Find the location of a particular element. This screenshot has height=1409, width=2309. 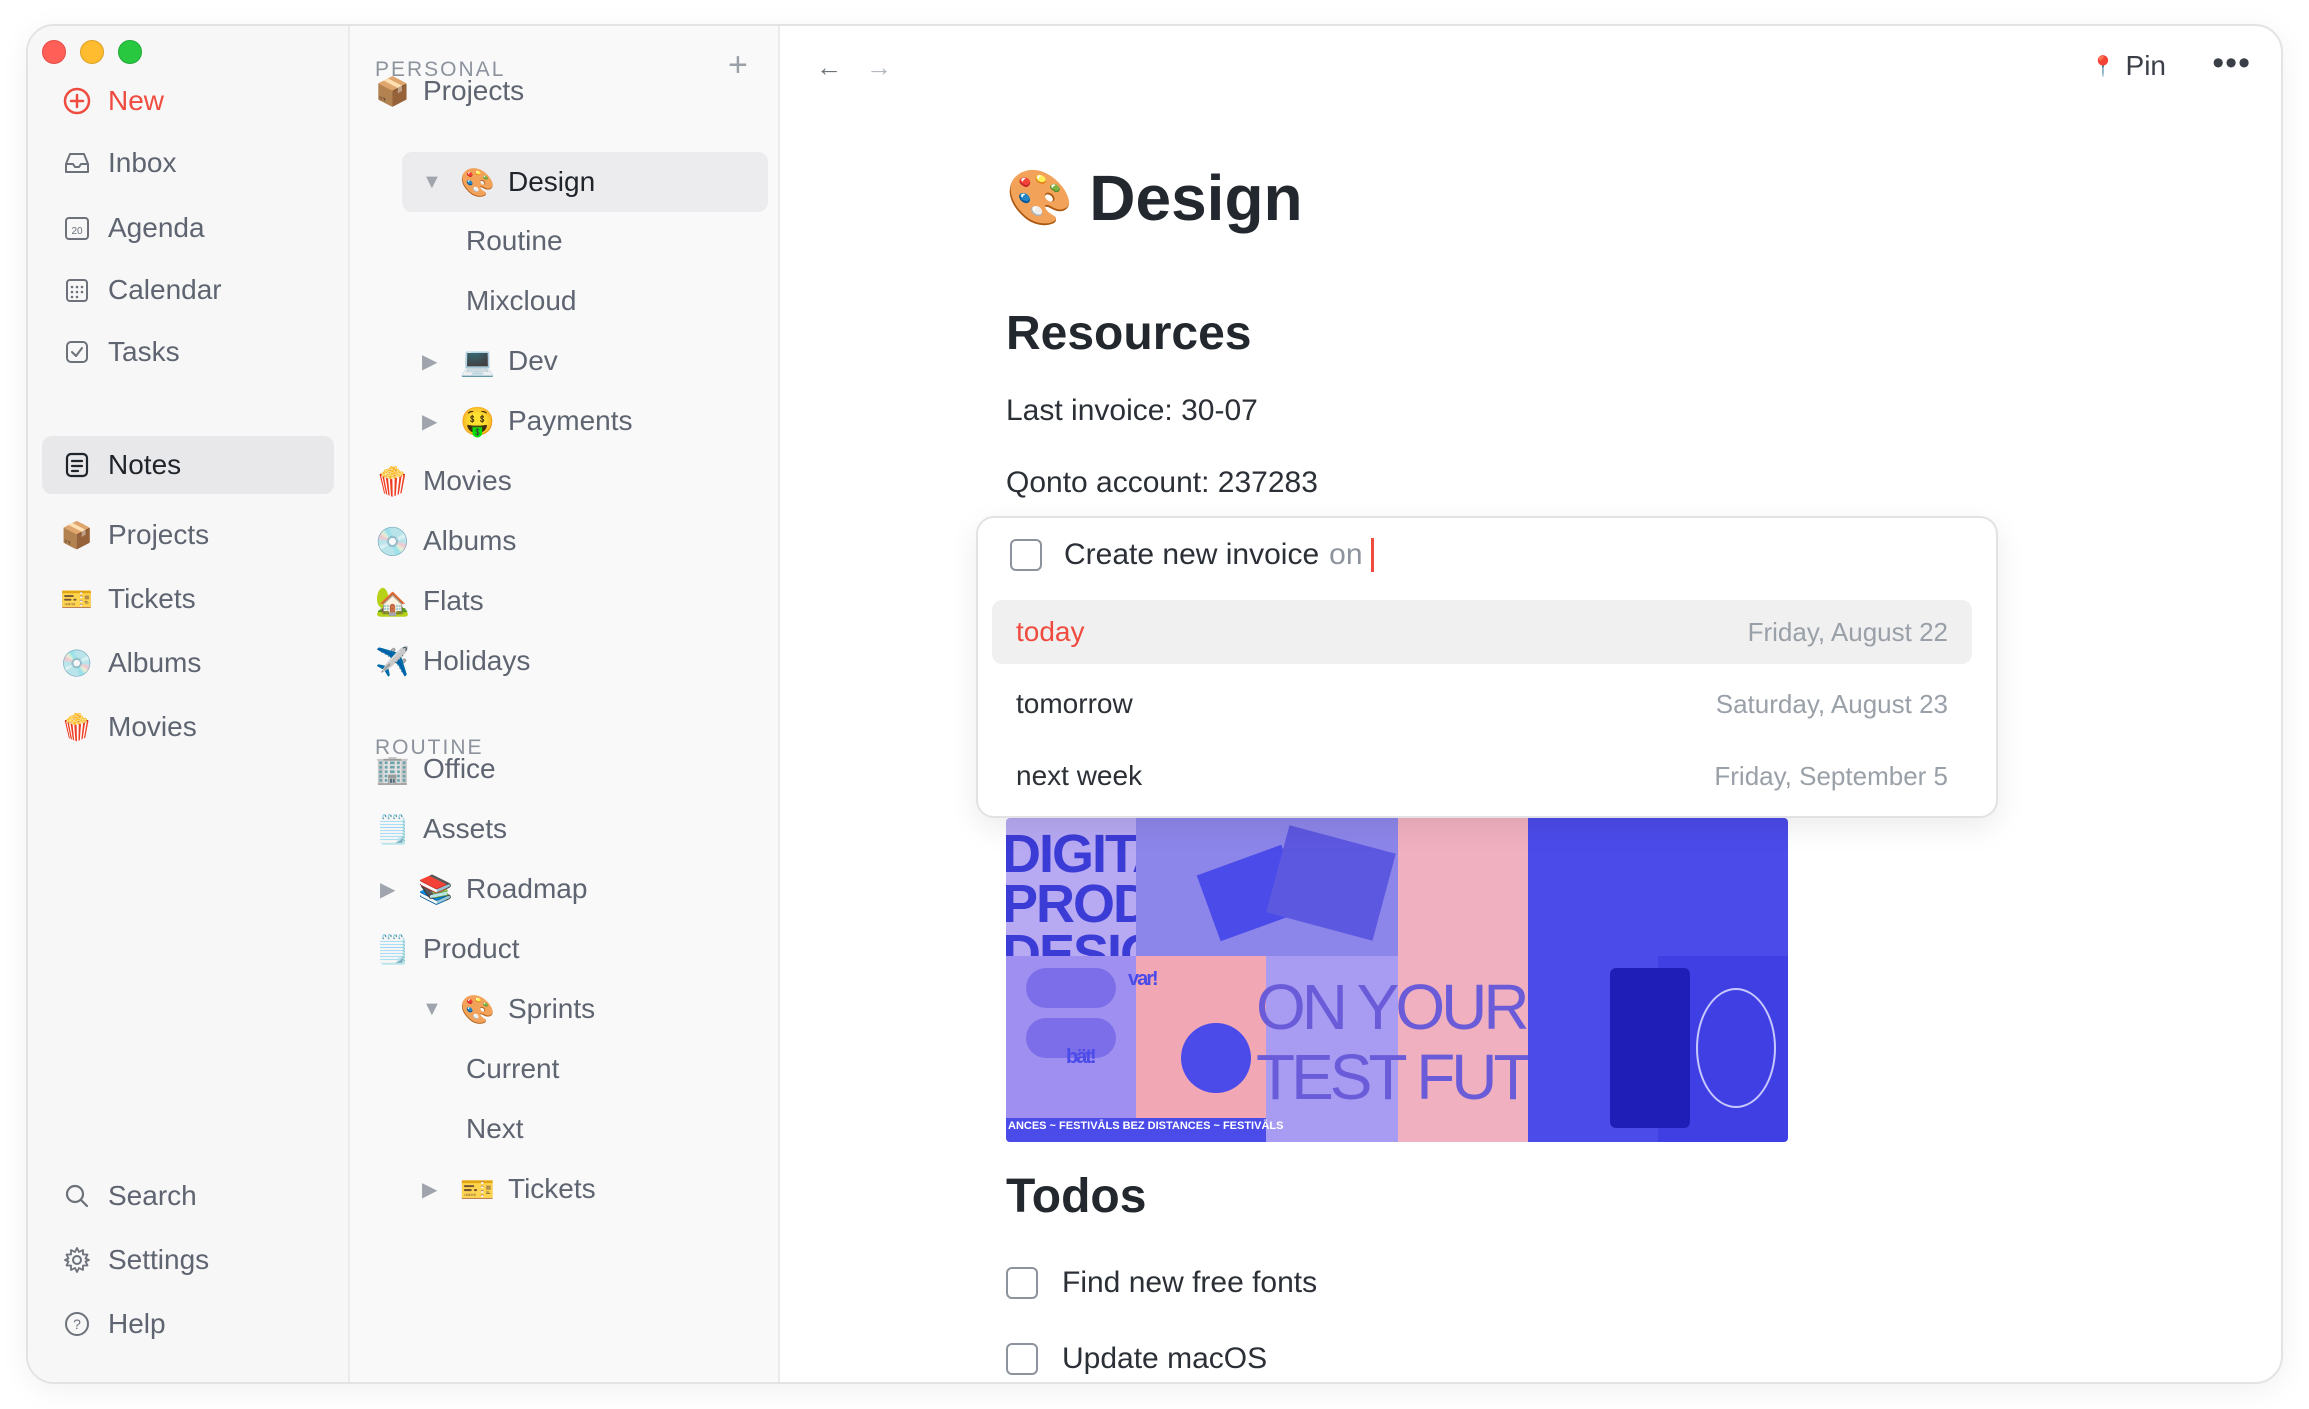

more-button: ••• is located at coordinates (2231, 63).